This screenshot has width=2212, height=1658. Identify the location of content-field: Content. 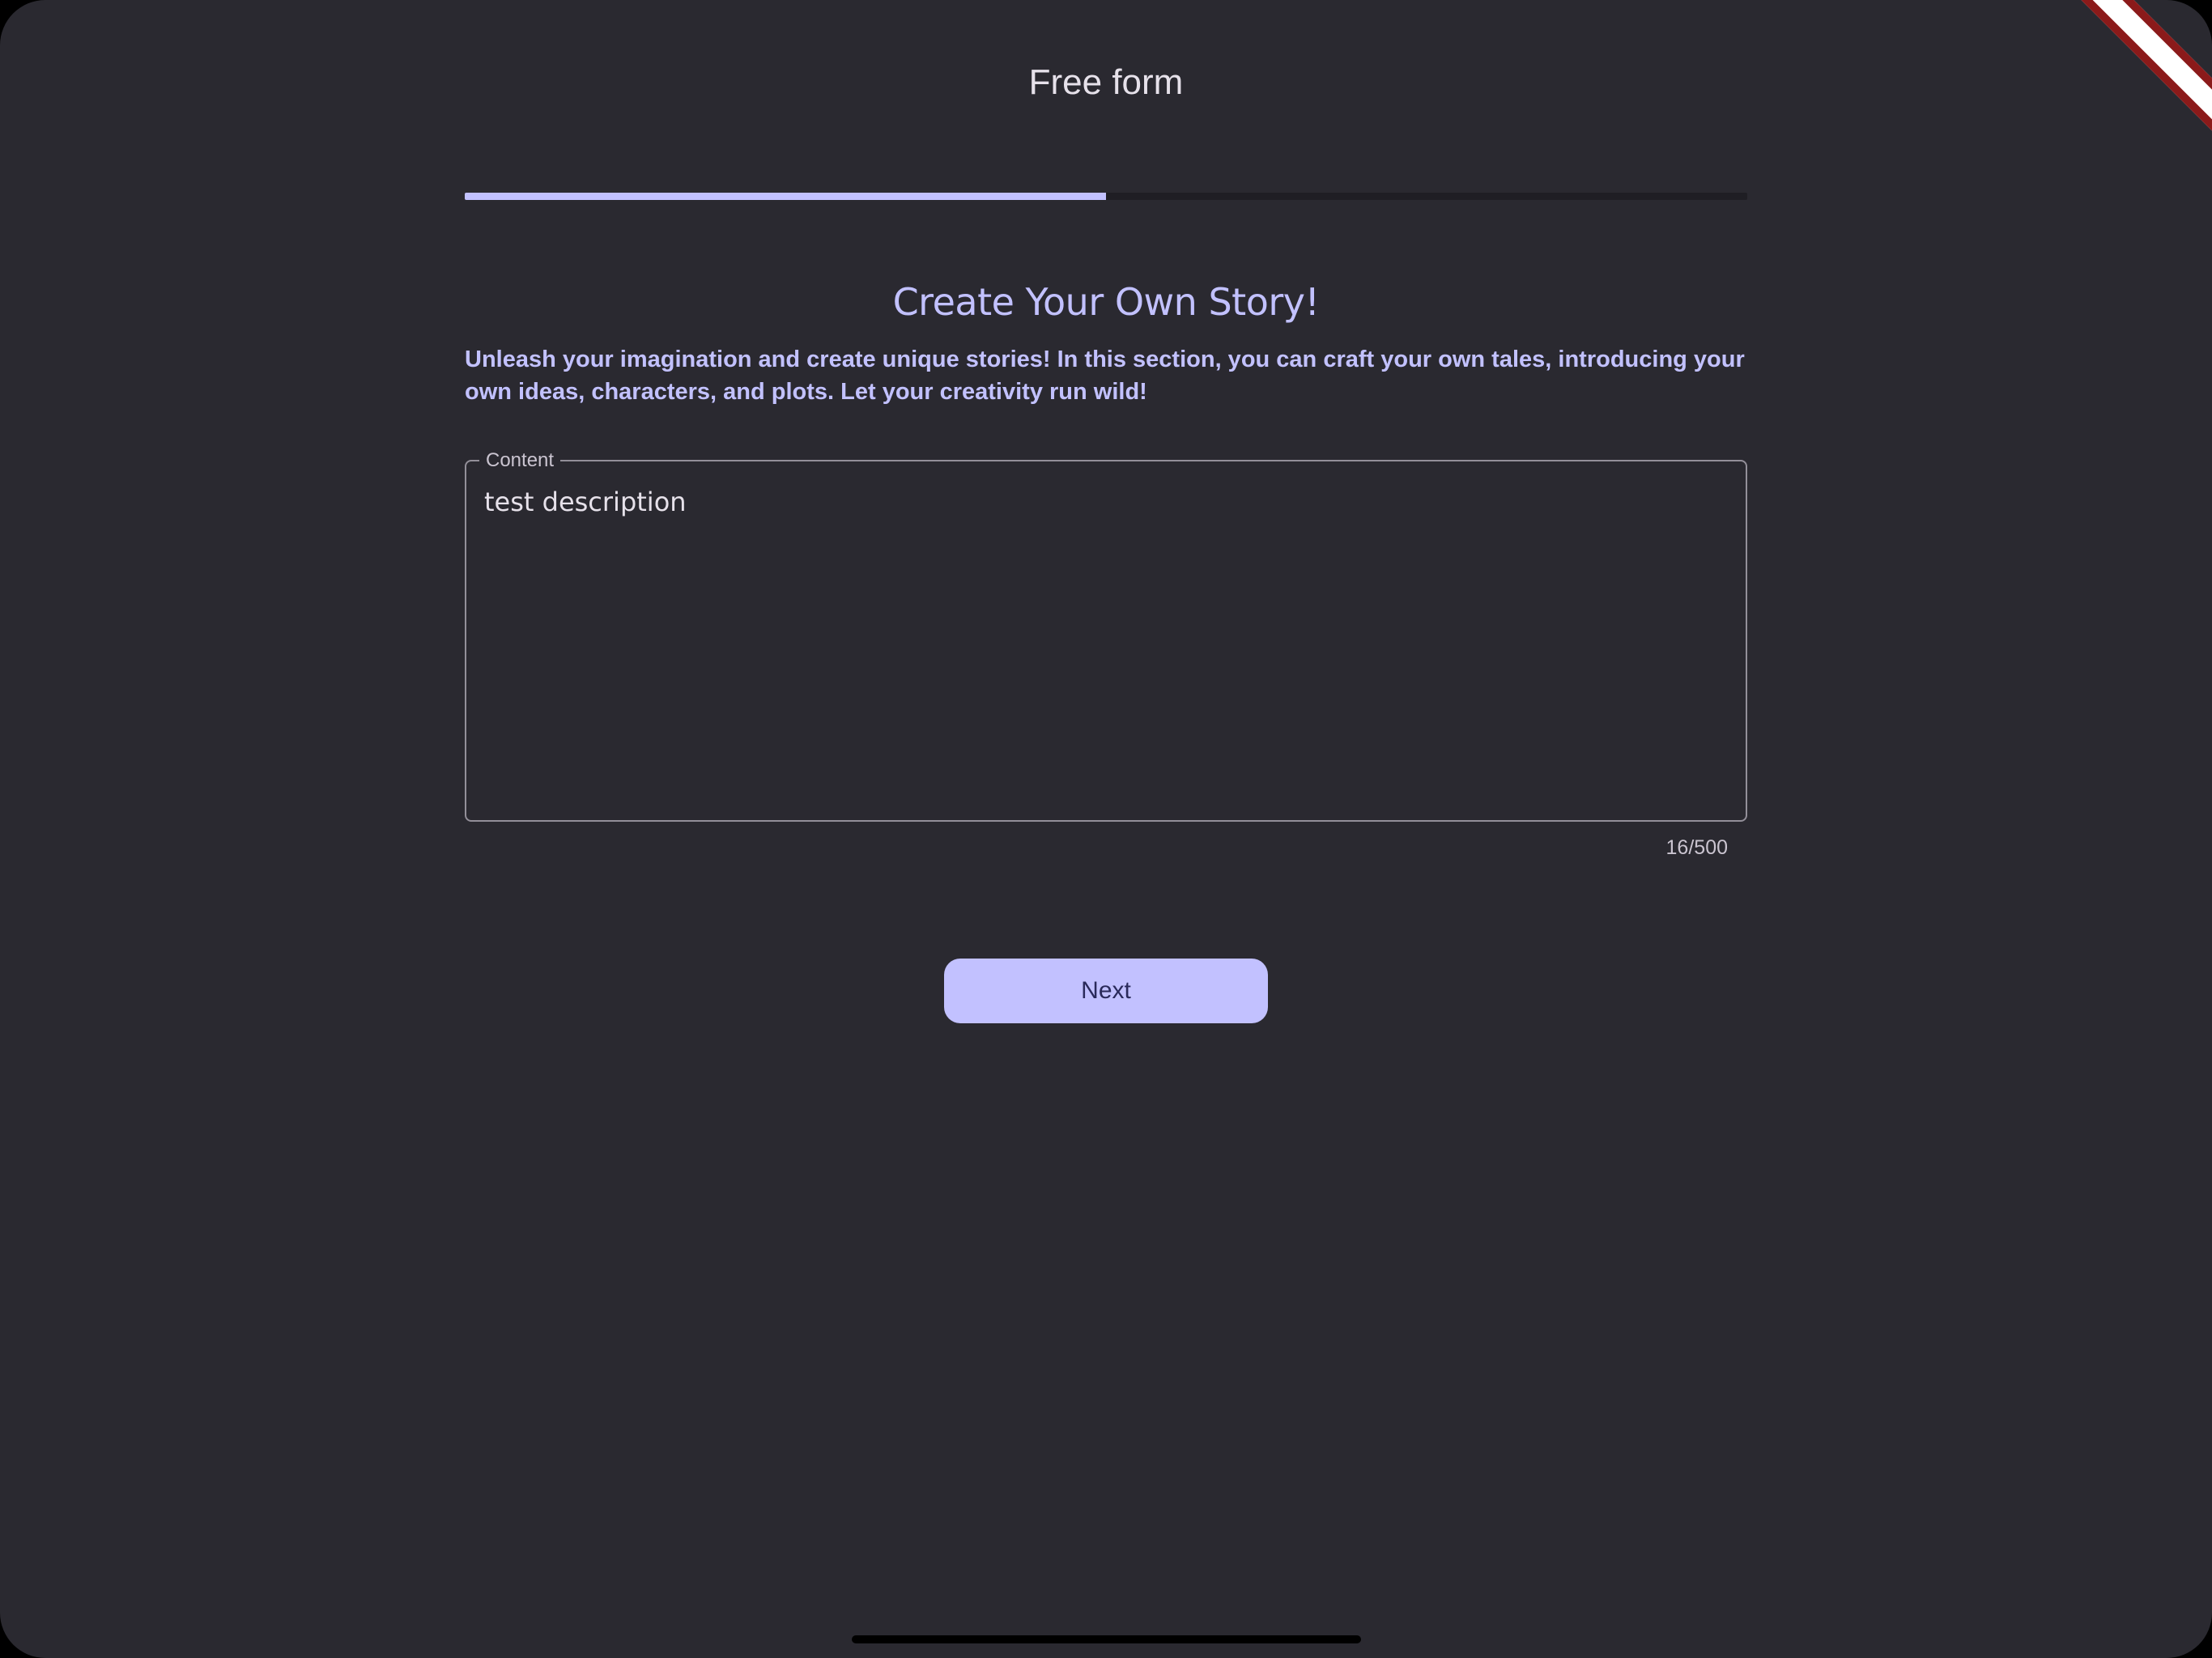
(1106, 635).